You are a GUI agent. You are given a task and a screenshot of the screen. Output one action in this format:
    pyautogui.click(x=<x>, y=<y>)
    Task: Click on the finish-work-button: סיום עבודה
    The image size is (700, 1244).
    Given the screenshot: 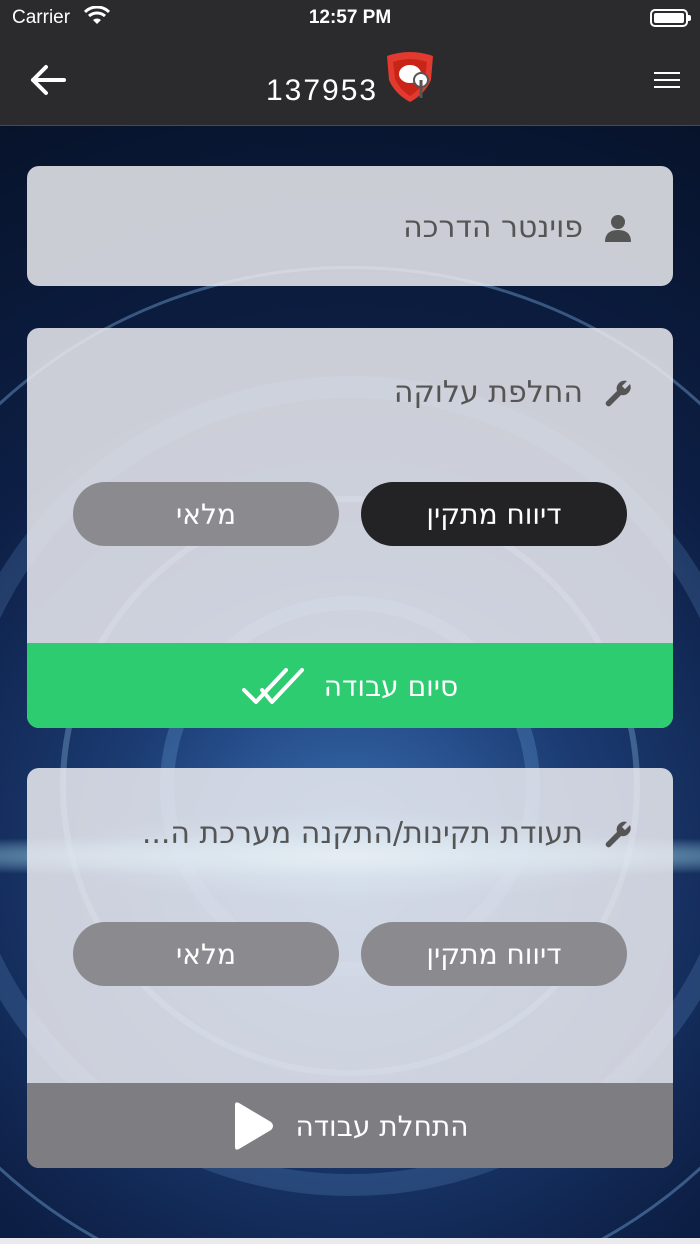 What is the action you would take?
    pyautogui.click(x=350, y=685)
    